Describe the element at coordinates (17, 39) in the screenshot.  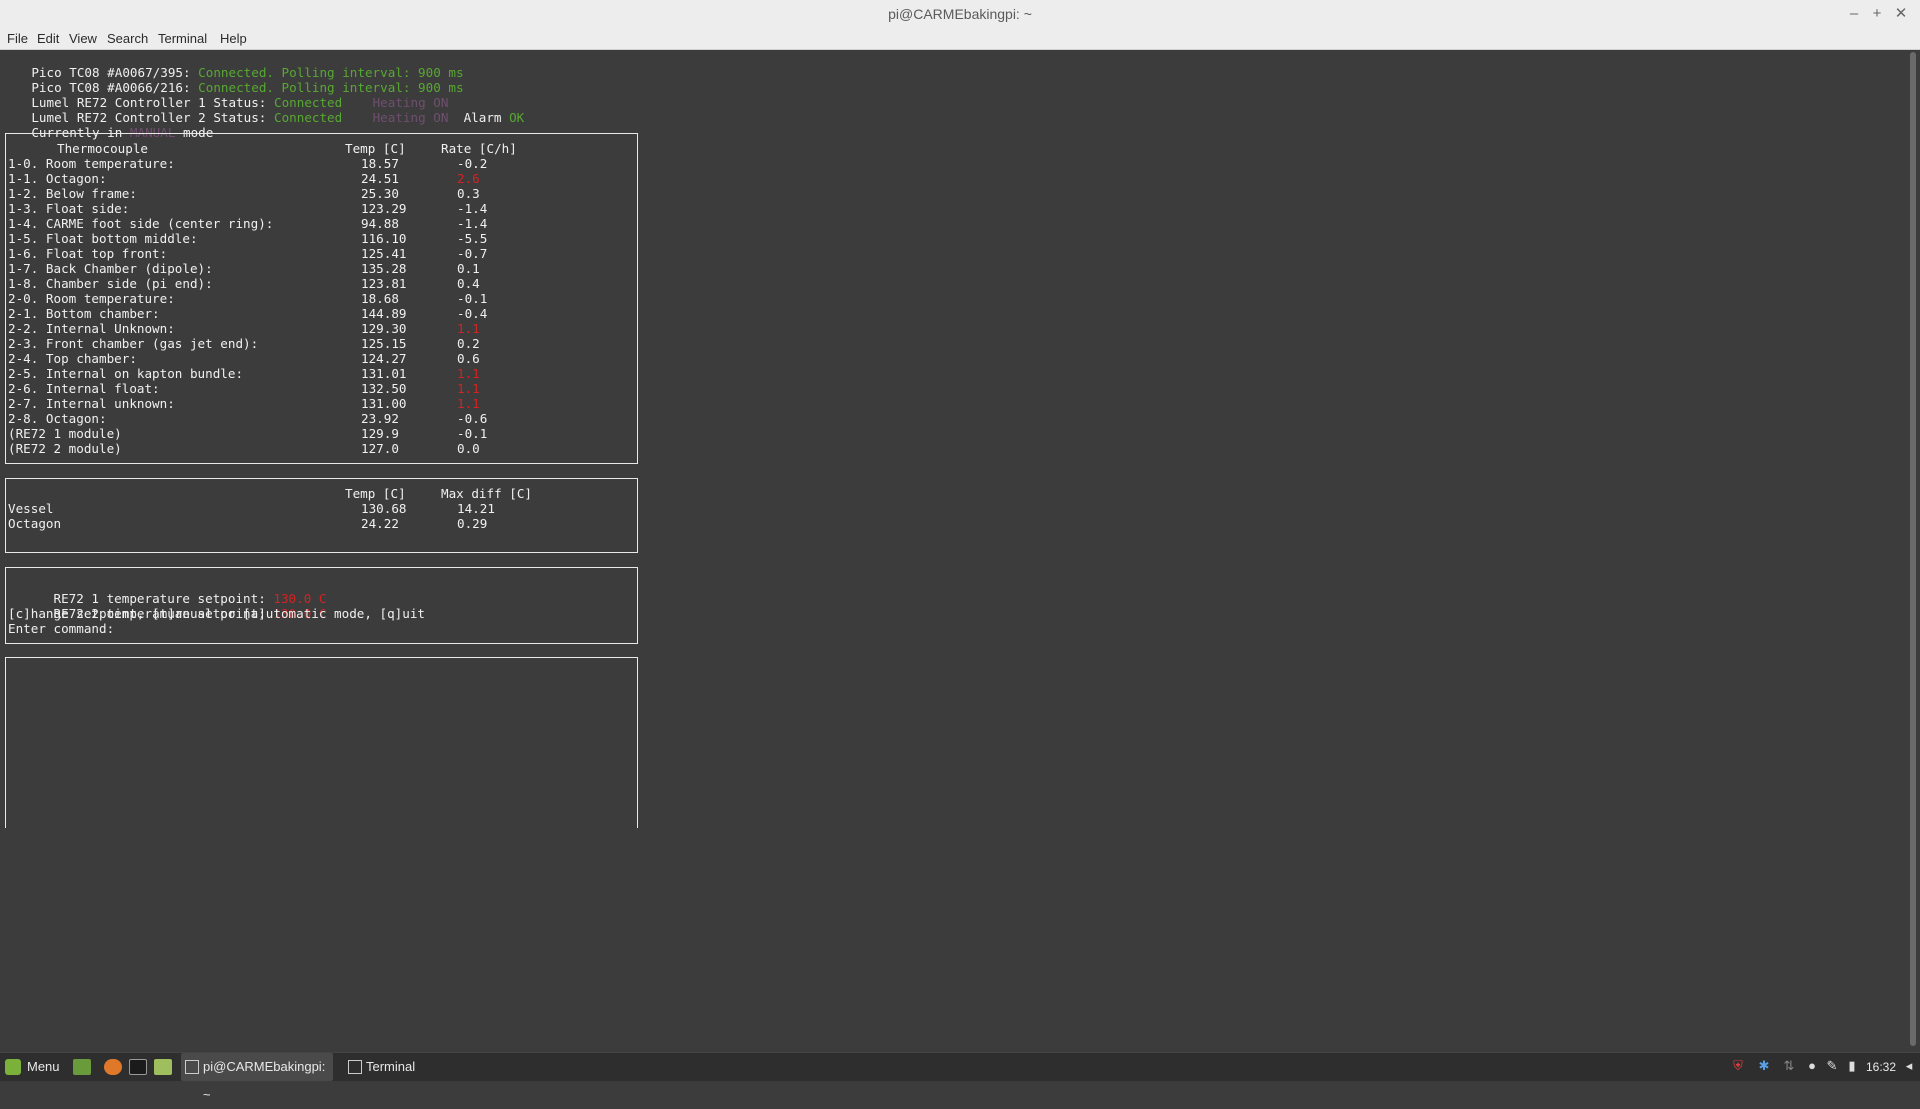
I see `menu-file: File` at that location.